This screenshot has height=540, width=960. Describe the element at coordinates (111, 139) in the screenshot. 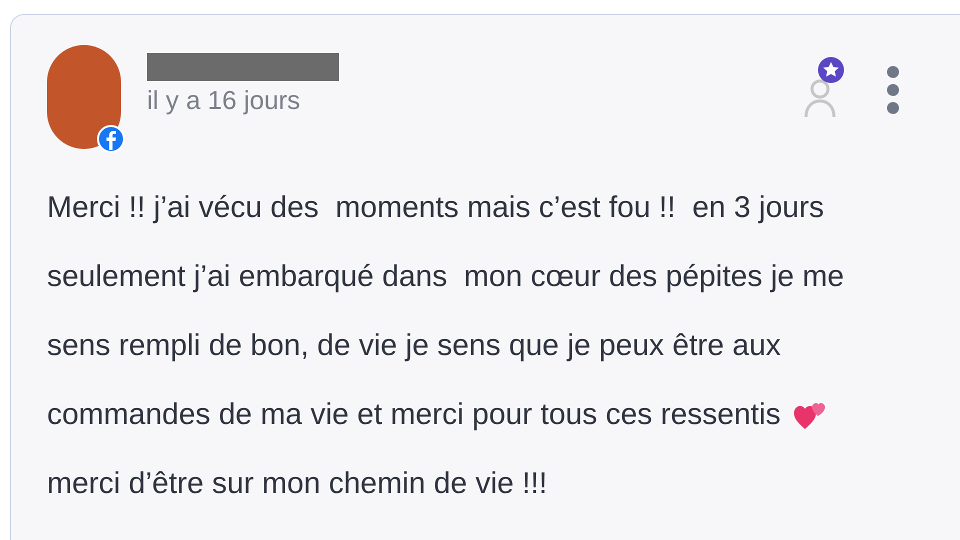

I see `facebook-icon` at that location.